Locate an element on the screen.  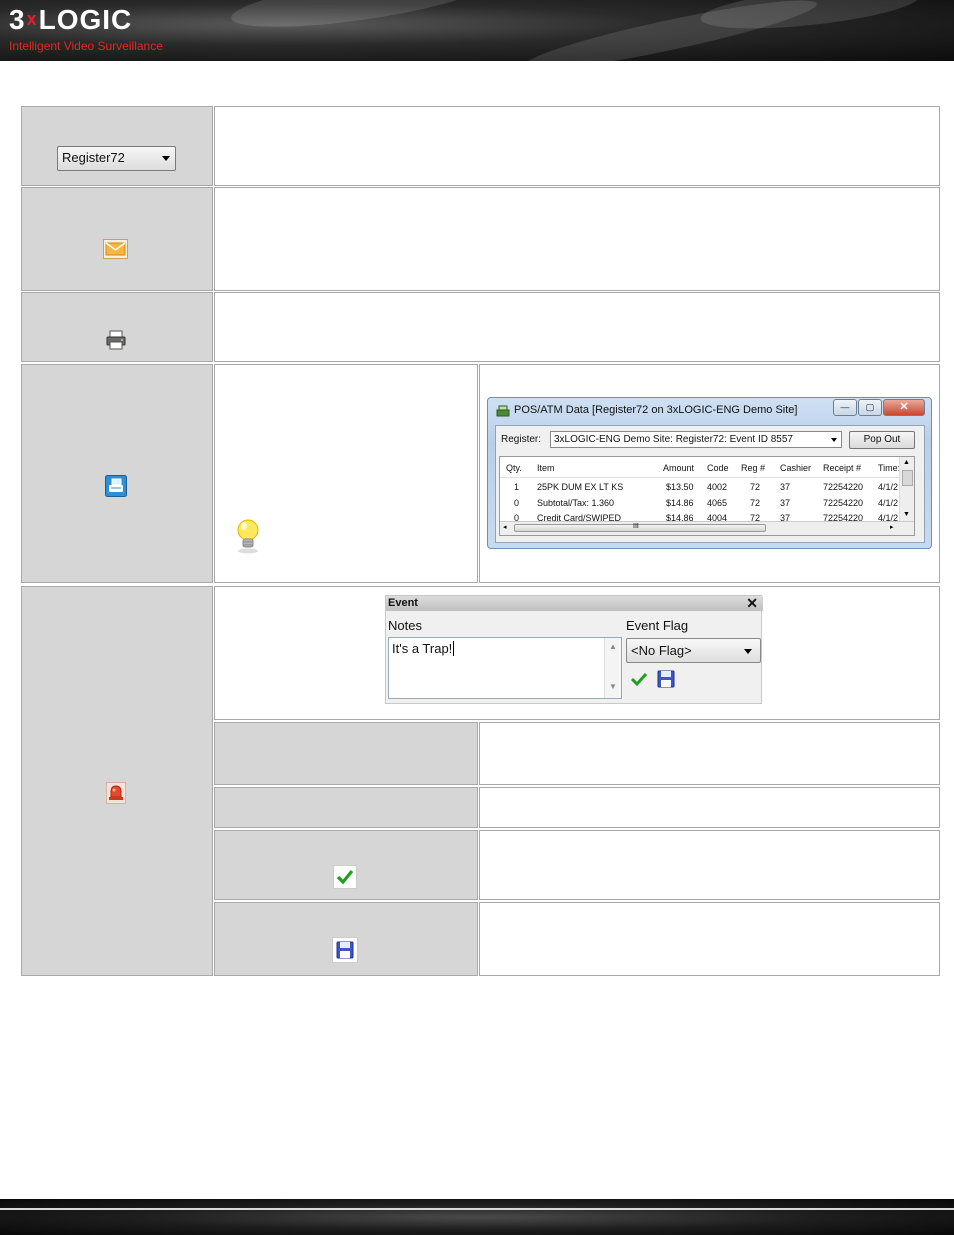
row-print-desc-cell is located at coordinates (577, 327).